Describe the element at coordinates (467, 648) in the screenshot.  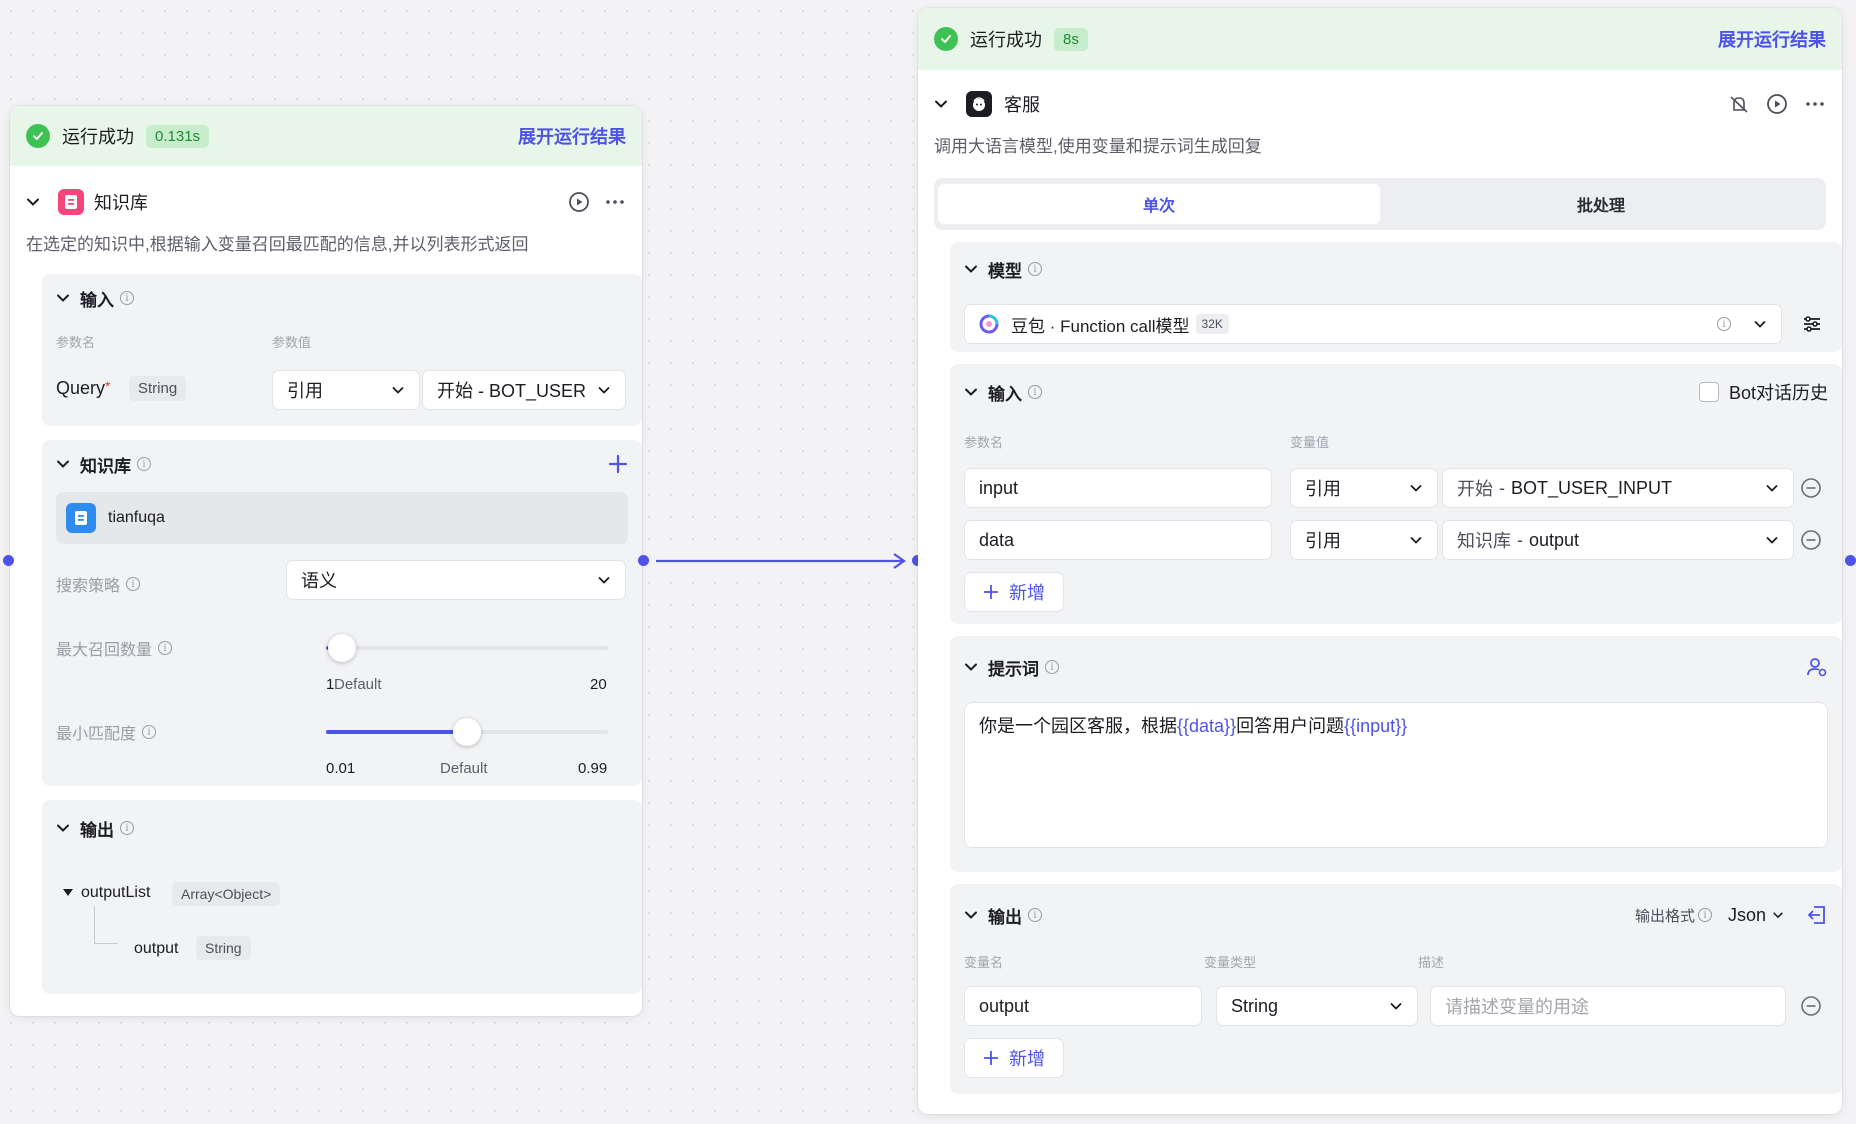
I see `max-recall-track` at that location.